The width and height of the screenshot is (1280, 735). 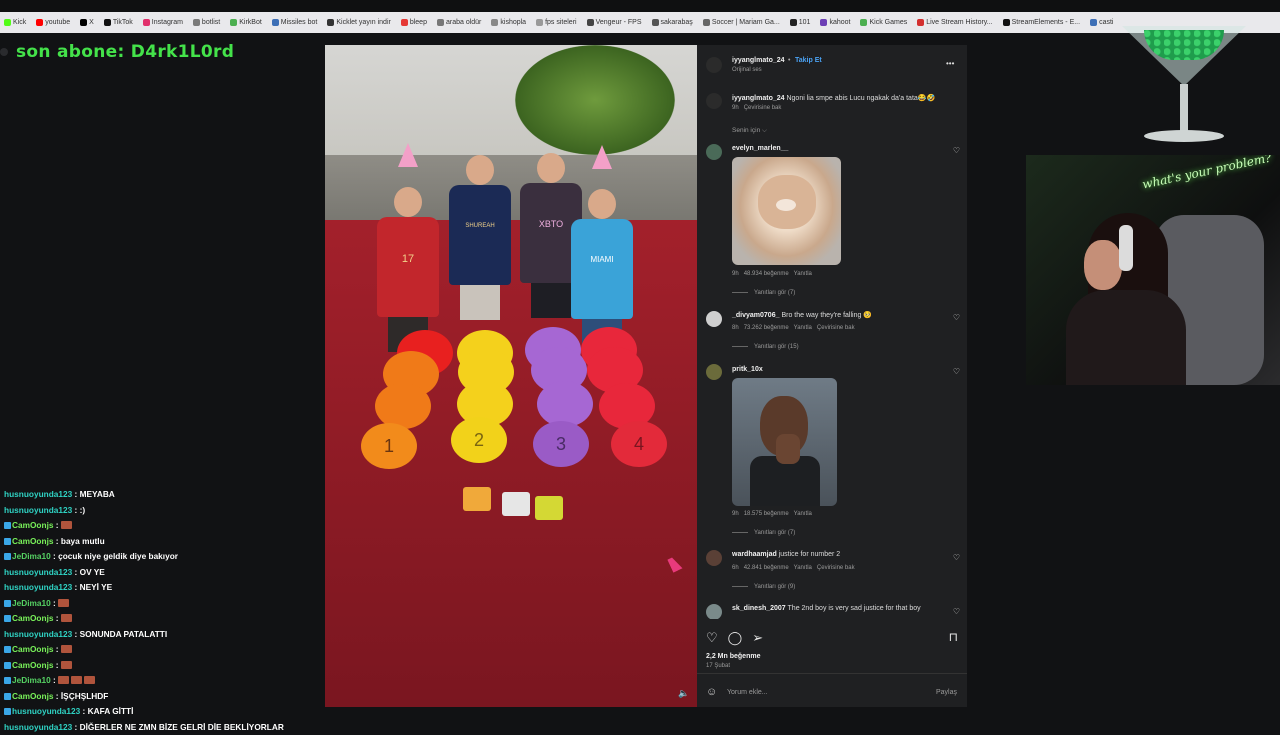 I want to click on bookmark-item: 101, so click(x=800, y=22).